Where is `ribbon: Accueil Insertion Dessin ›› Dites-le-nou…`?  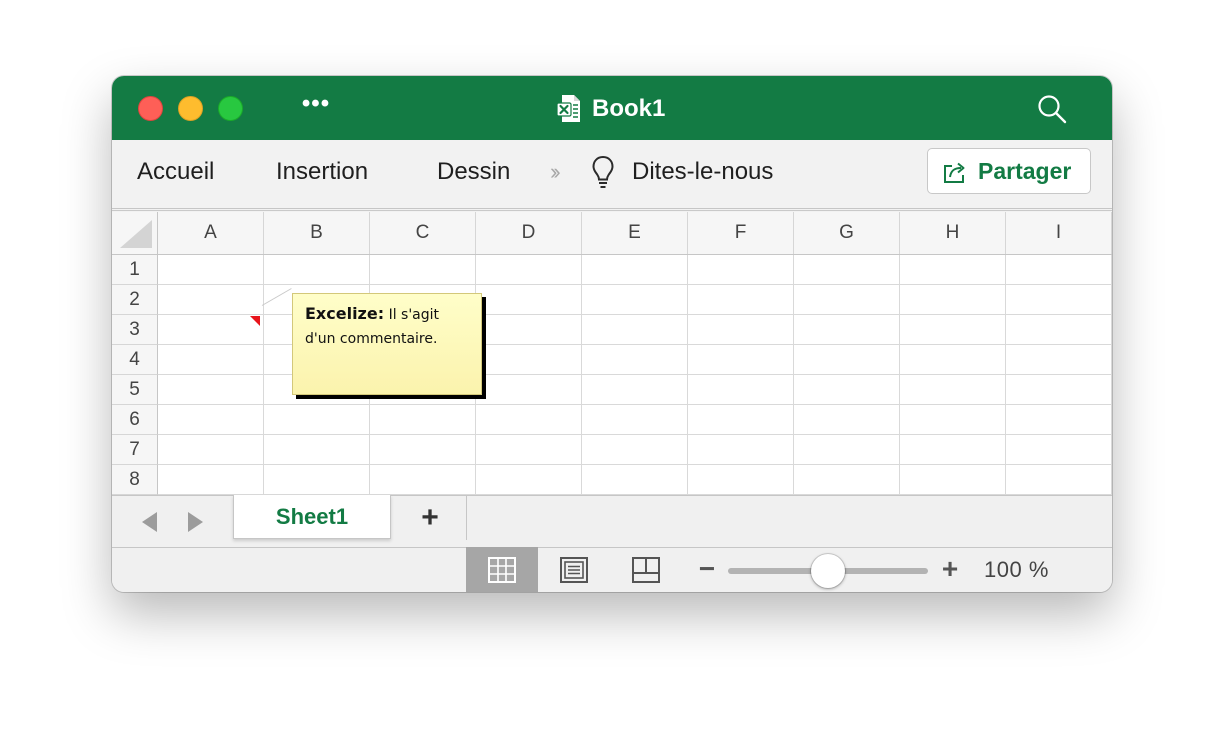 ribbon: Accueil Insertion Dessin ›› Dites-le-nou… is located at coordinates (612, 174).